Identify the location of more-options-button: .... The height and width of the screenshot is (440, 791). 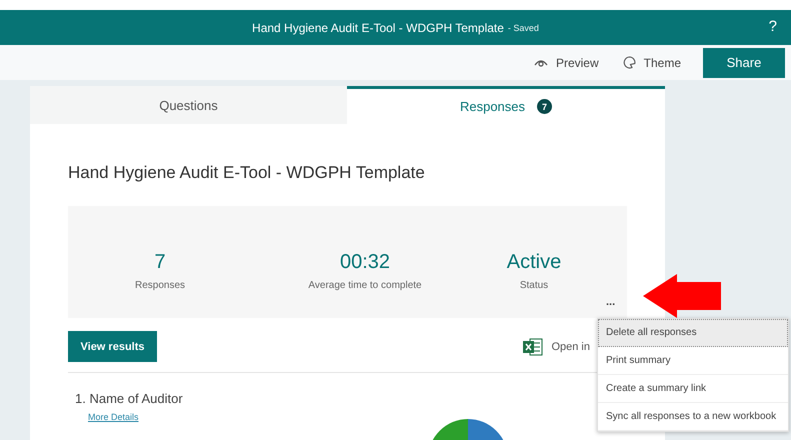
(611, 302).